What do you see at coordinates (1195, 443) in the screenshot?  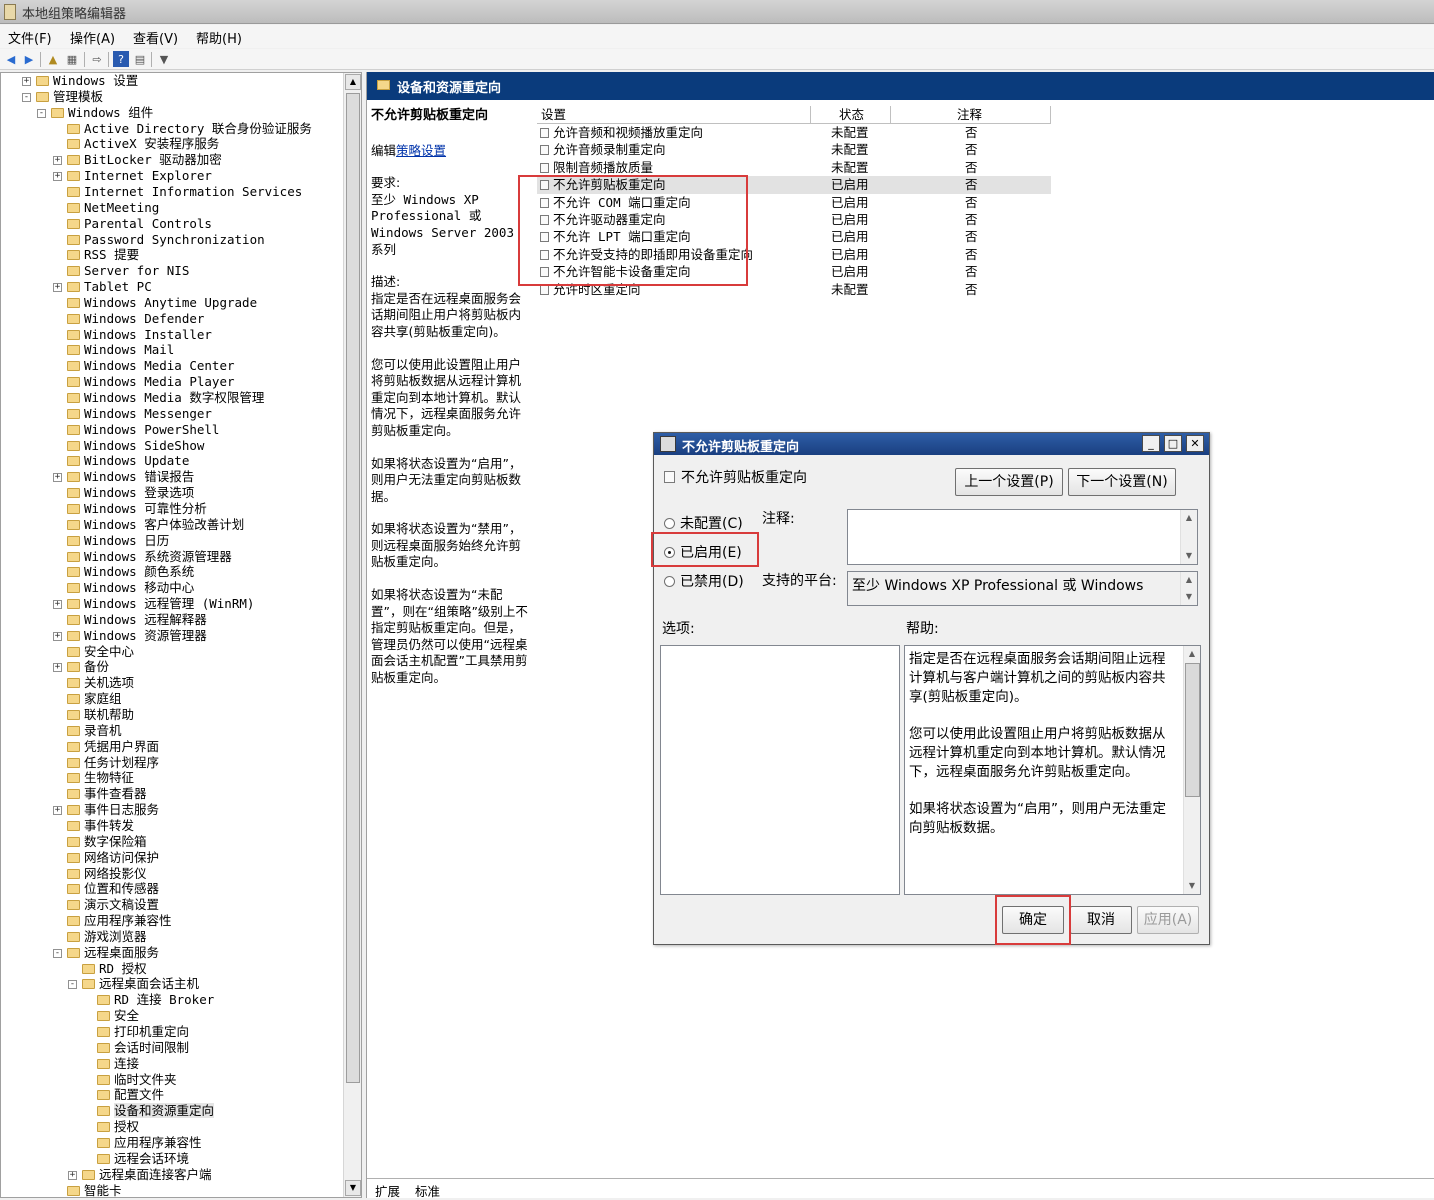 I see `close-icon: ✕` at bounding box center [1195, 443].